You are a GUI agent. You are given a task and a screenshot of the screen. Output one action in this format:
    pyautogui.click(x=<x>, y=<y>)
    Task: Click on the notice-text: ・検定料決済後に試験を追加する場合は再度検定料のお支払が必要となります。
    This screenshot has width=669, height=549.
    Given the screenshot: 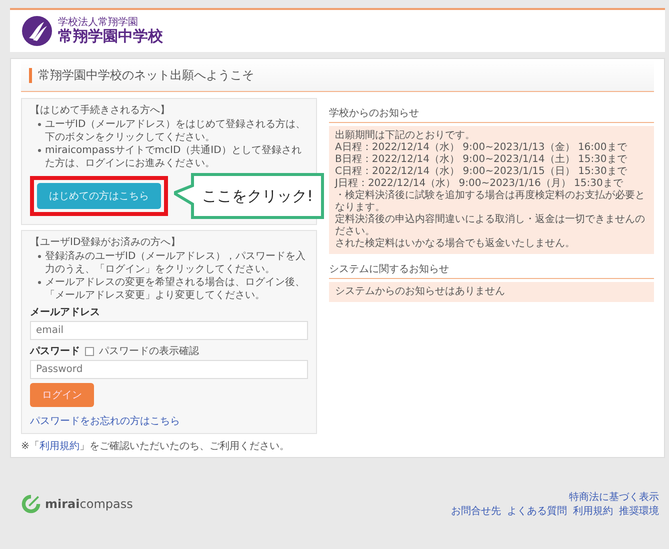 What is the action you would take?
    pyautogui.click(x=490, y=202)
    